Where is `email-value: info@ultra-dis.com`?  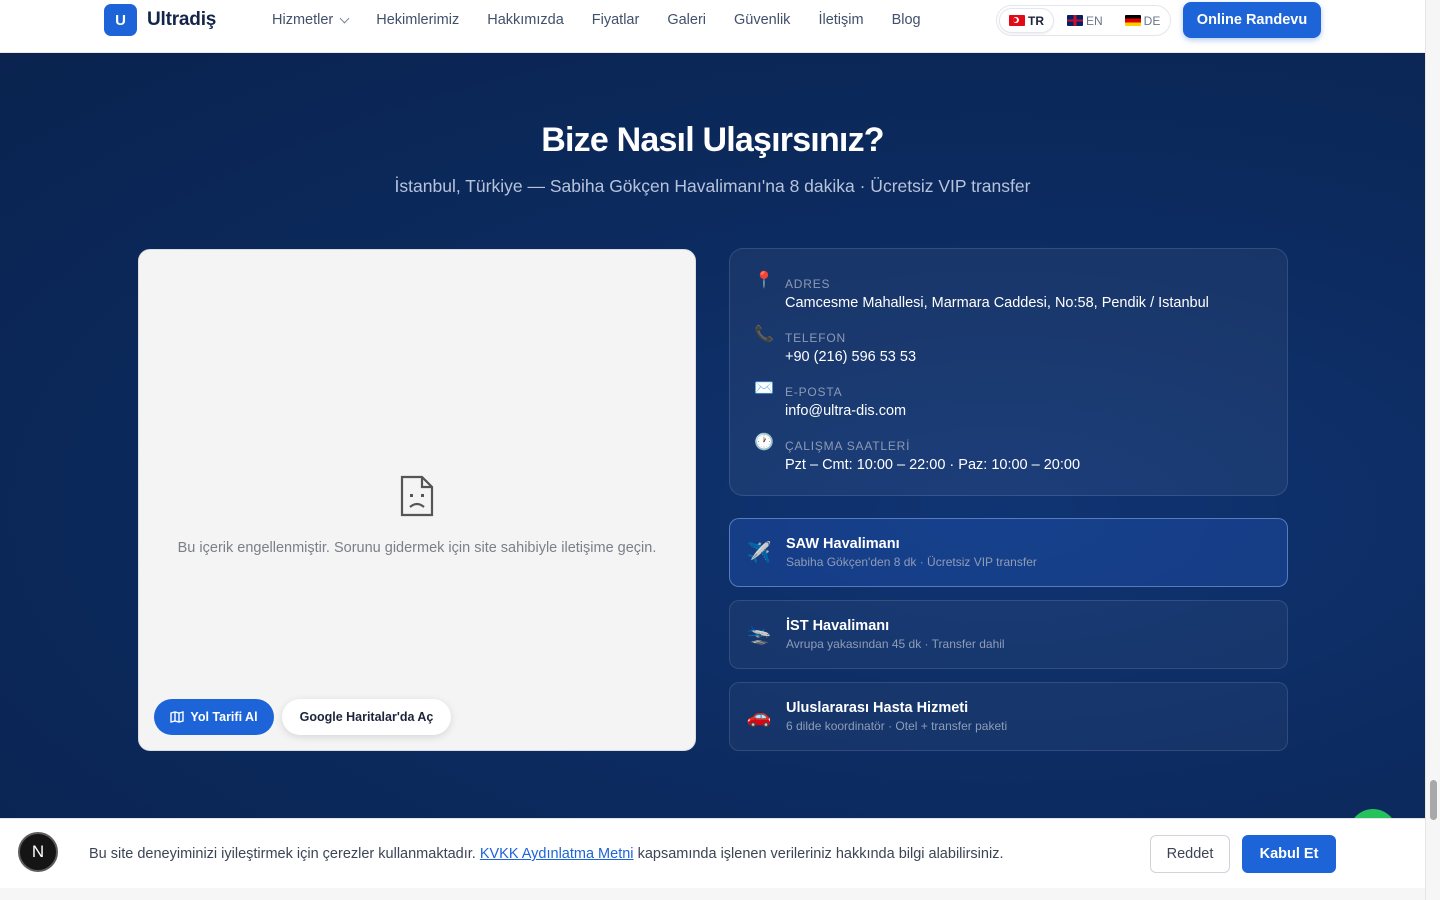
email-value: info@ultra-dis.com is located at coordinates (845, 411).